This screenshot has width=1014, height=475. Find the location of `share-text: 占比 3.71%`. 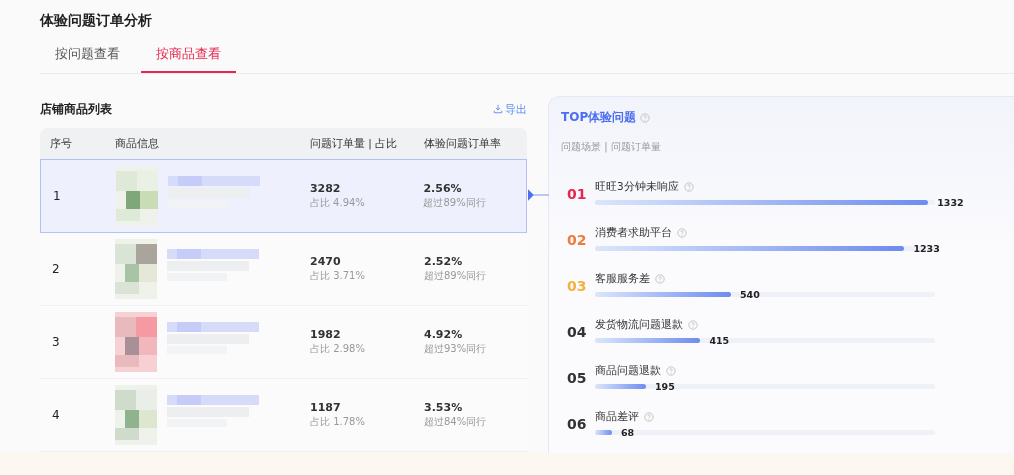

share-text: 占比 3.71% is located at coordinates (338, 276).